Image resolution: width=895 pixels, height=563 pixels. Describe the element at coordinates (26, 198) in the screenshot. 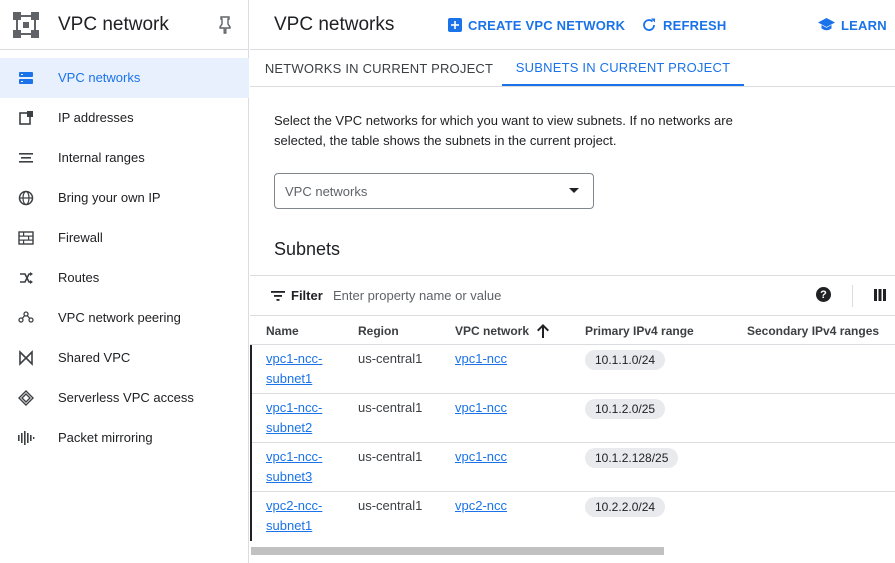

I see `globe-icon` at that location.